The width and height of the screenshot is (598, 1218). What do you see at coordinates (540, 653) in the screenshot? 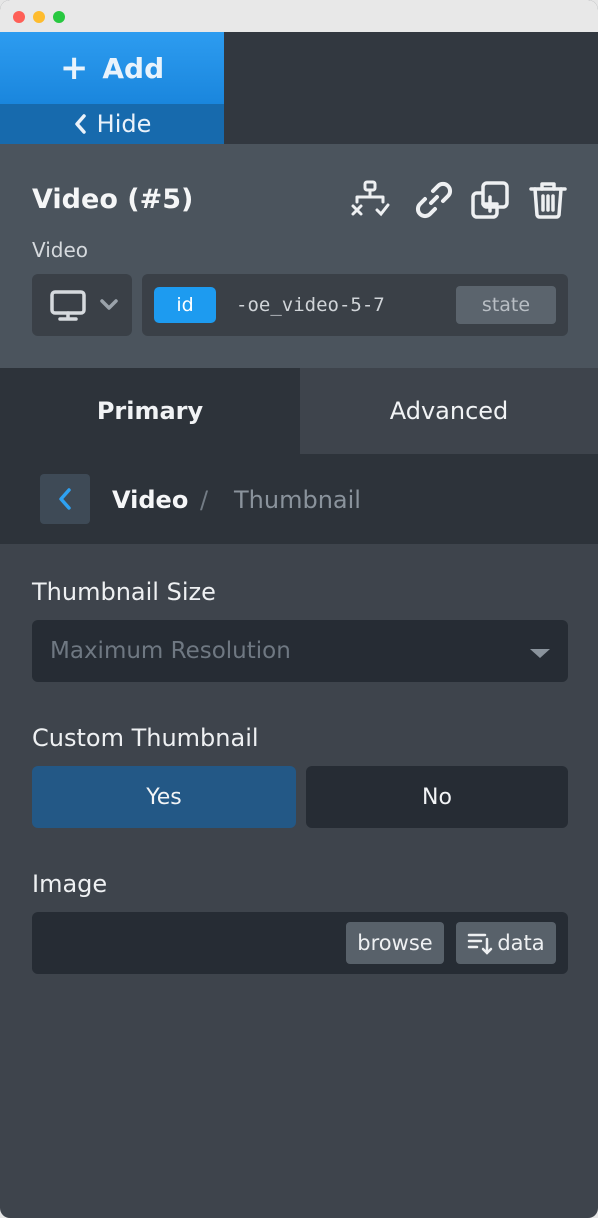
I see `caret-down-icon` at bounding box center [540, 653].